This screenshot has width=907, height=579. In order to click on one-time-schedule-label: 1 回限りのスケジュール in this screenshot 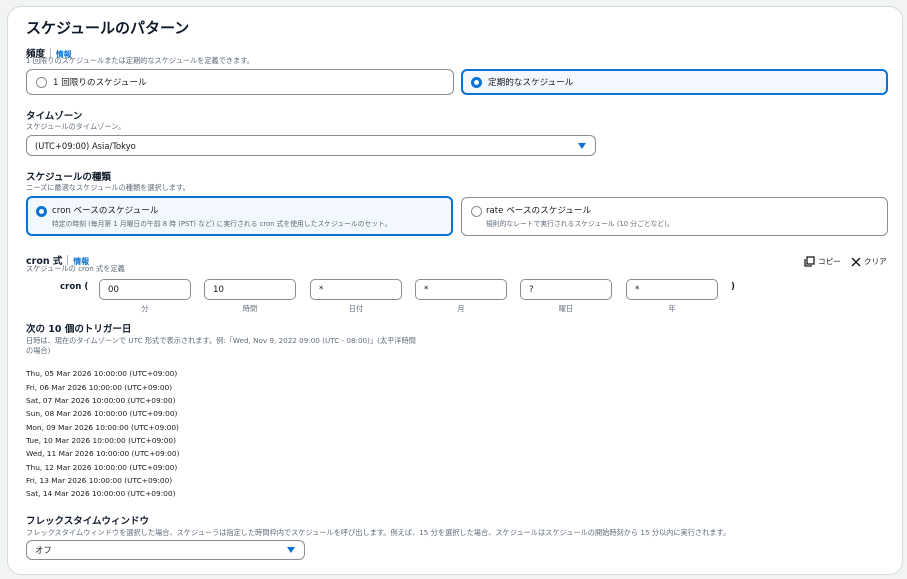, I will do `click(100, 83)`.